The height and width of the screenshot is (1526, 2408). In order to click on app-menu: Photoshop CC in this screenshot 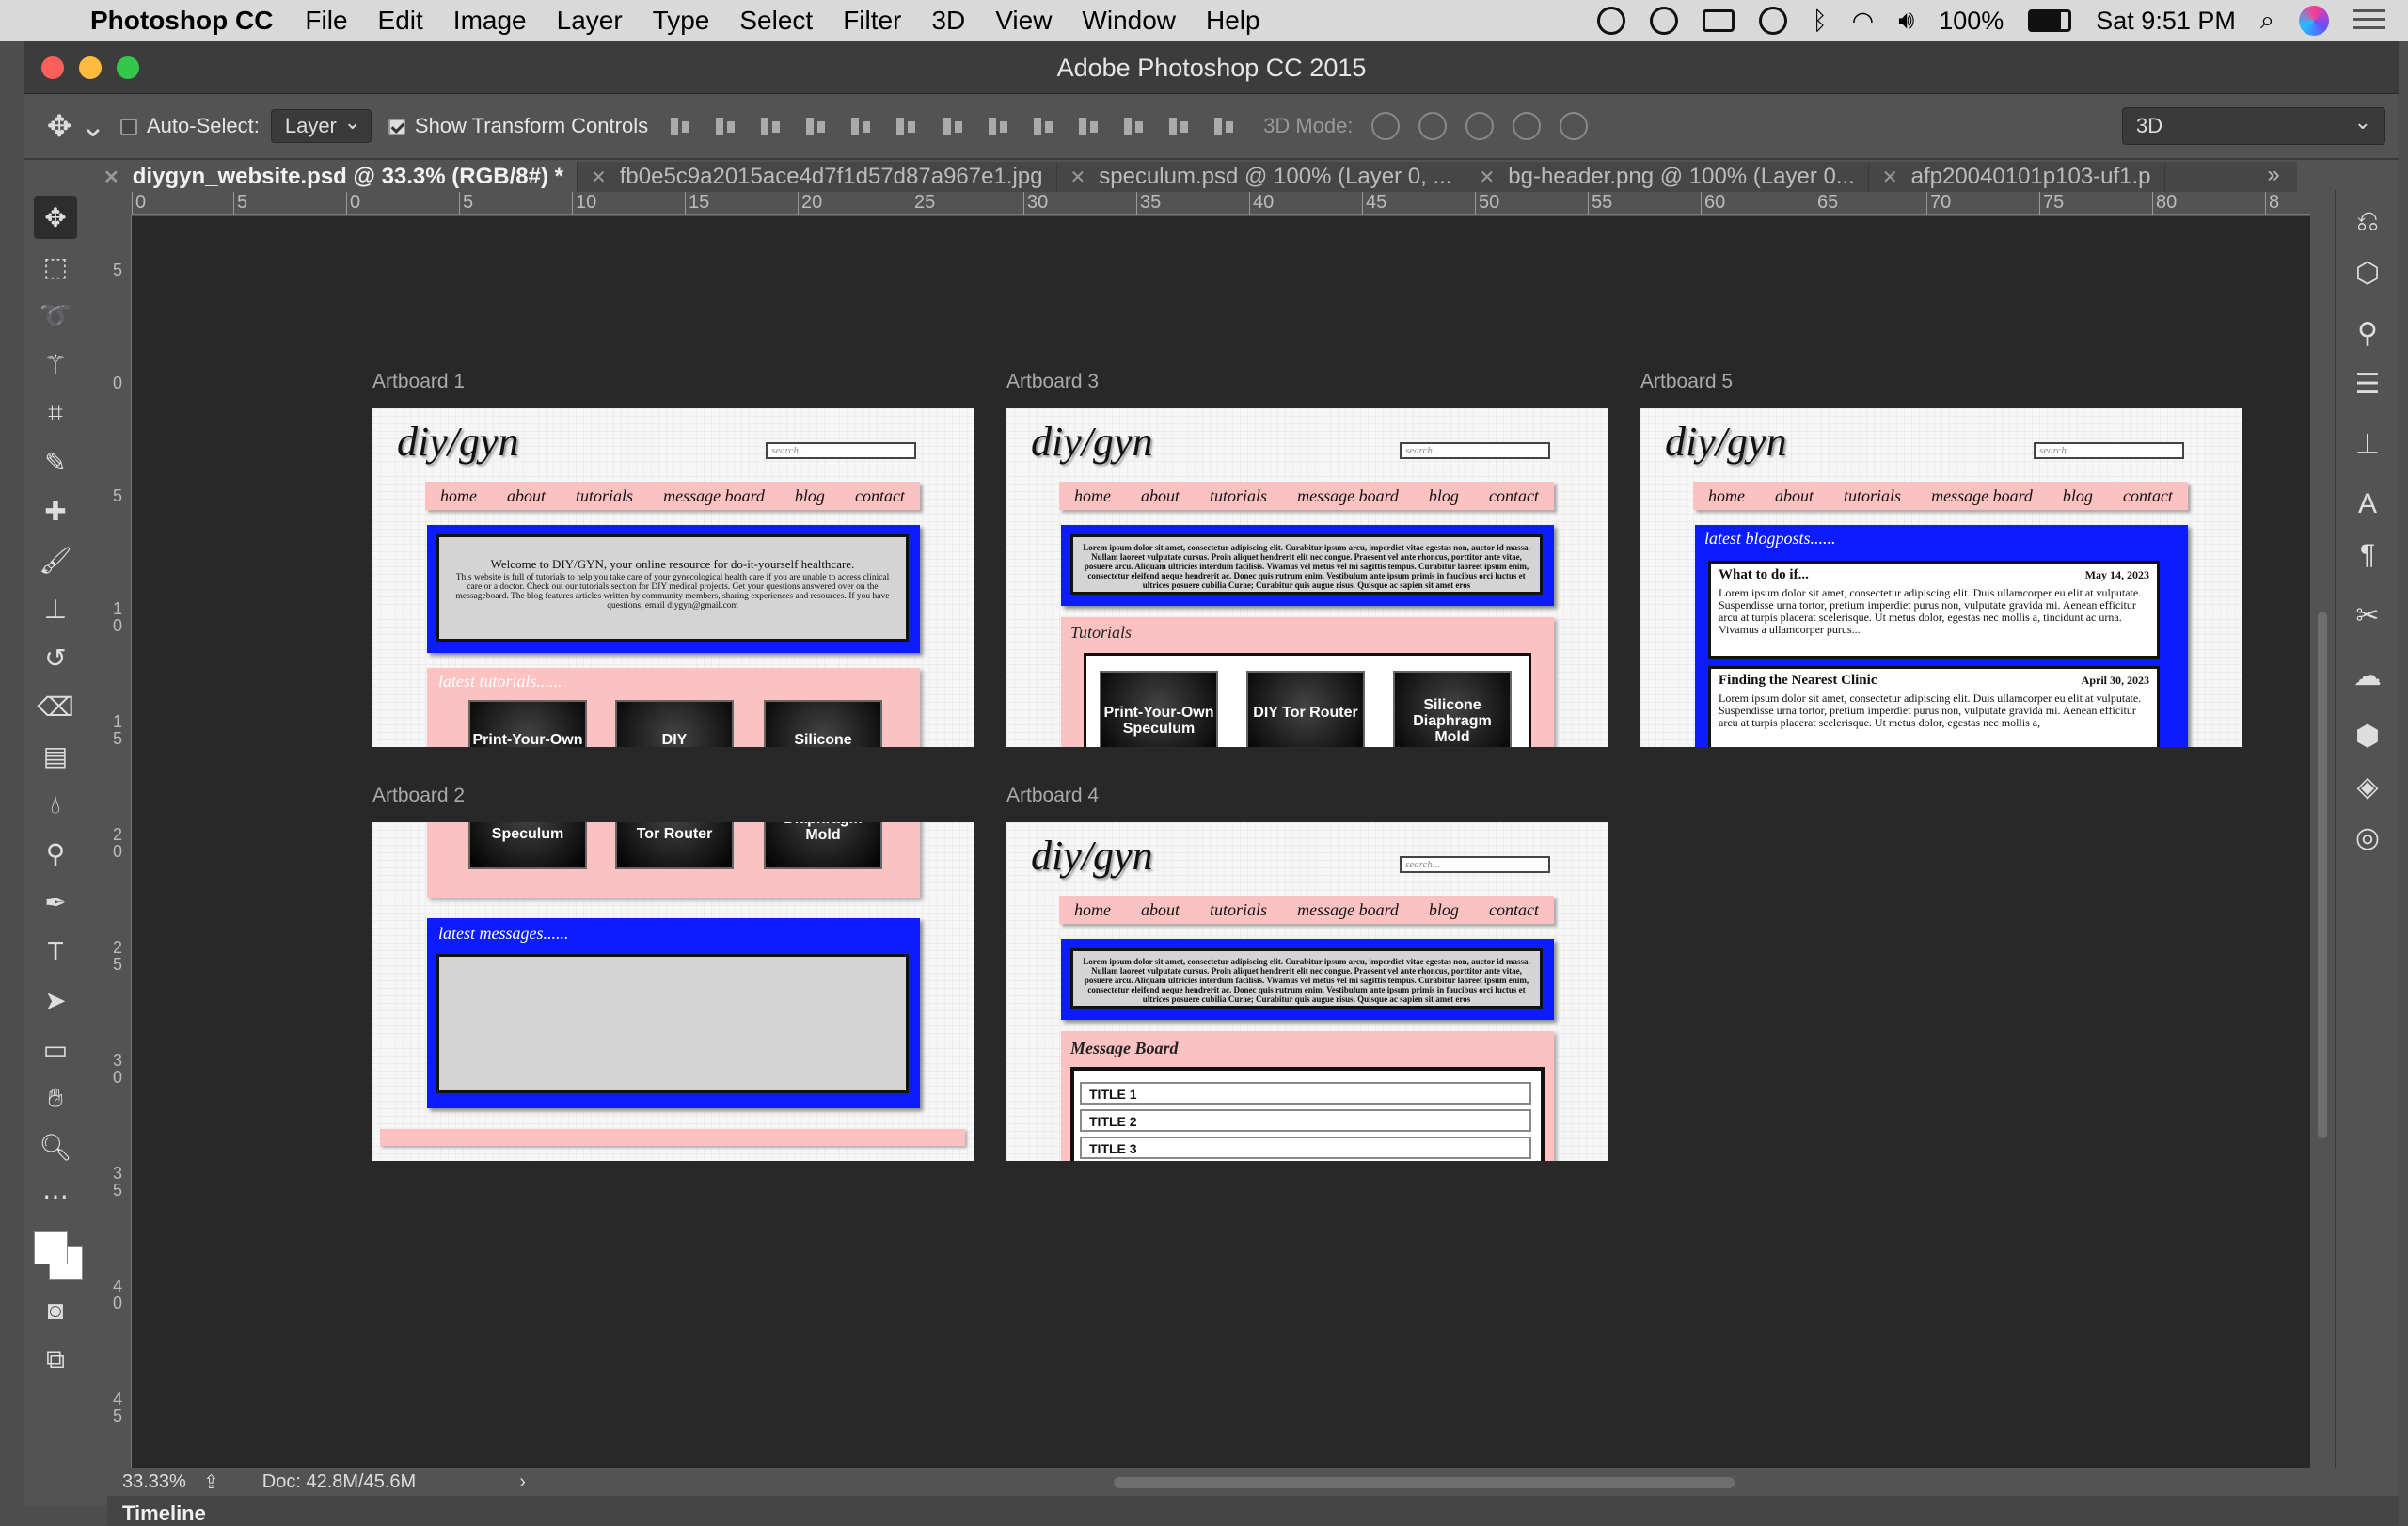, I will do `click(183, 21)`.